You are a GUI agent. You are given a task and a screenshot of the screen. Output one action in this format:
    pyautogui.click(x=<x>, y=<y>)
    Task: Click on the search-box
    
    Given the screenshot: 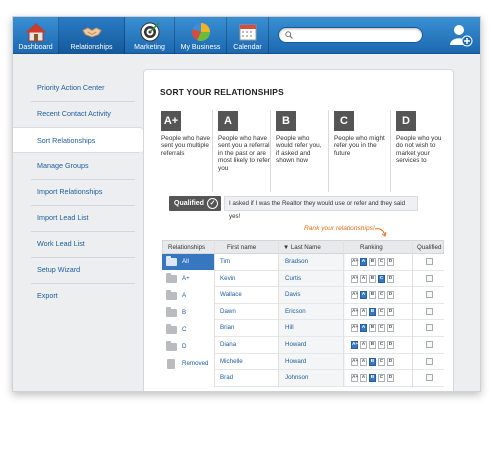 What is the action you would take?
    pyautogui.click(x=350, y=35)
    